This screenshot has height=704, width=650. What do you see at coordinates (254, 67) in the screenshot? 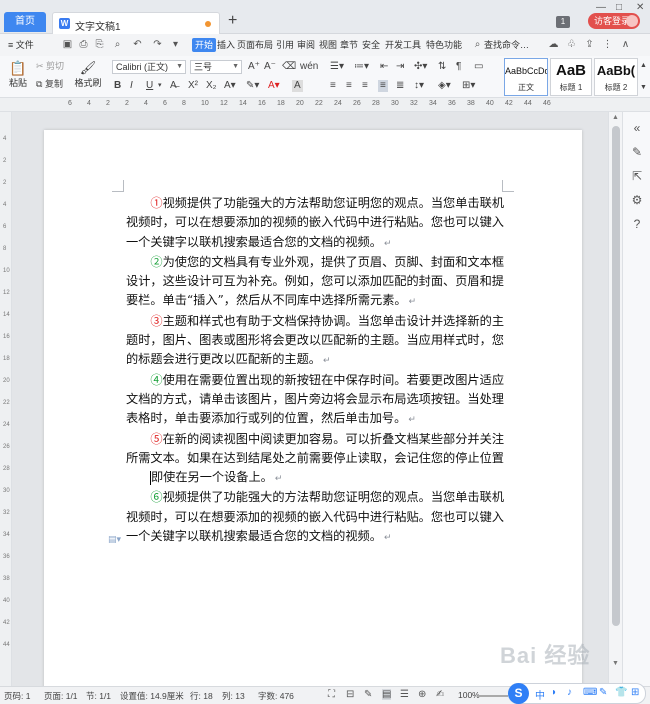
I see `grow-font-button: A⁺` at bounding box center [254, 67].